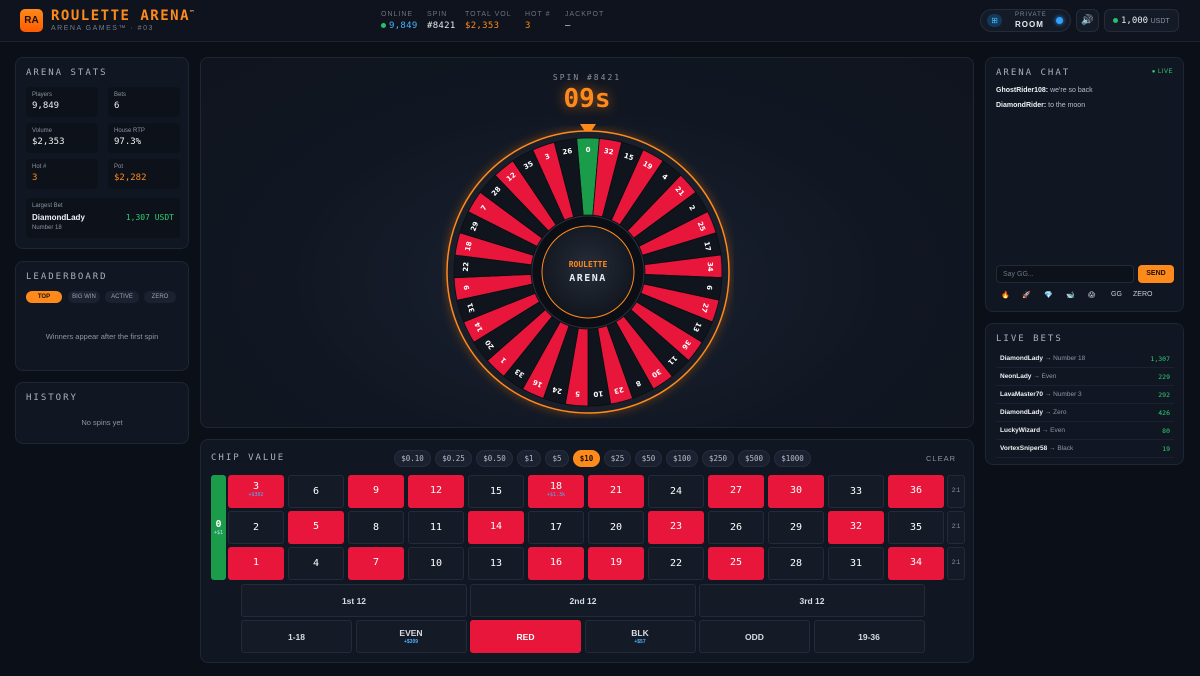 The height and width of the screenshot is (676, 1200). I want to click on bet-cell-35: 35, so click(916, 527).